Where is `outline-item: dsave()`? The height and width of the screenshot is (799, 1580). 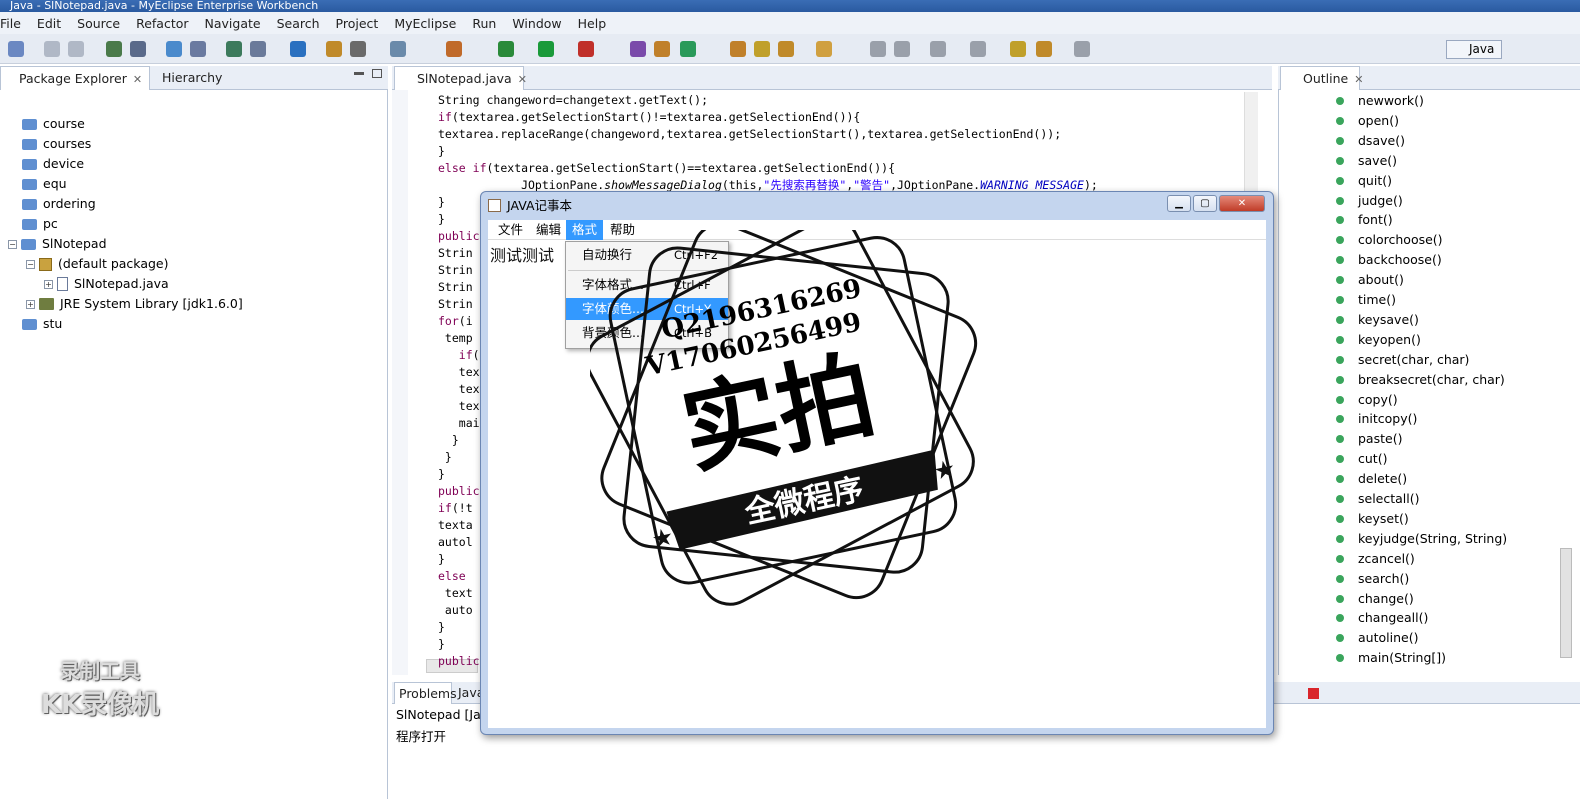
outline-item: dsave() is located at coordinates (1370, 141).